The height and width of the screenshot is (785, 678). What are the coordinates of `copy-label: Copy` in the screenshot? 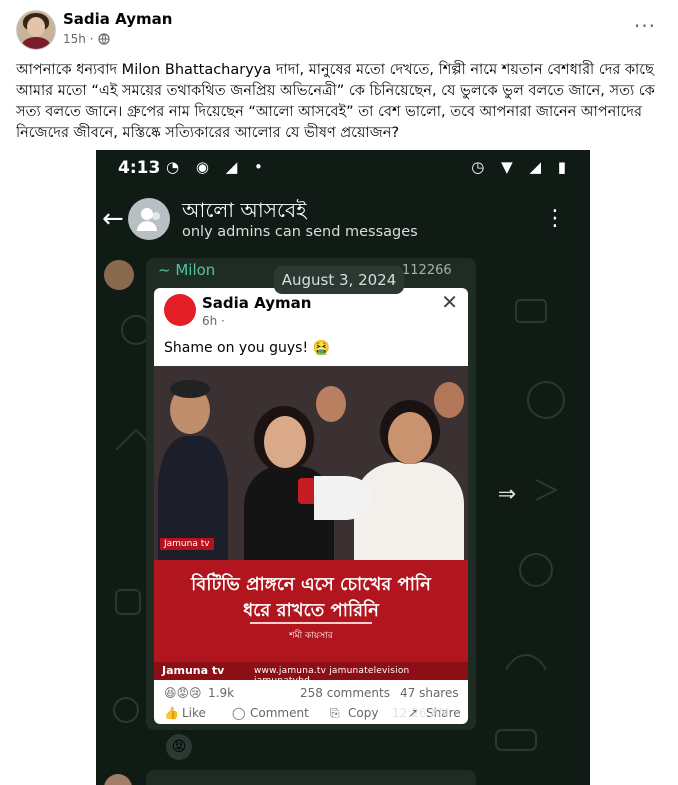 It's located at (363, 713).